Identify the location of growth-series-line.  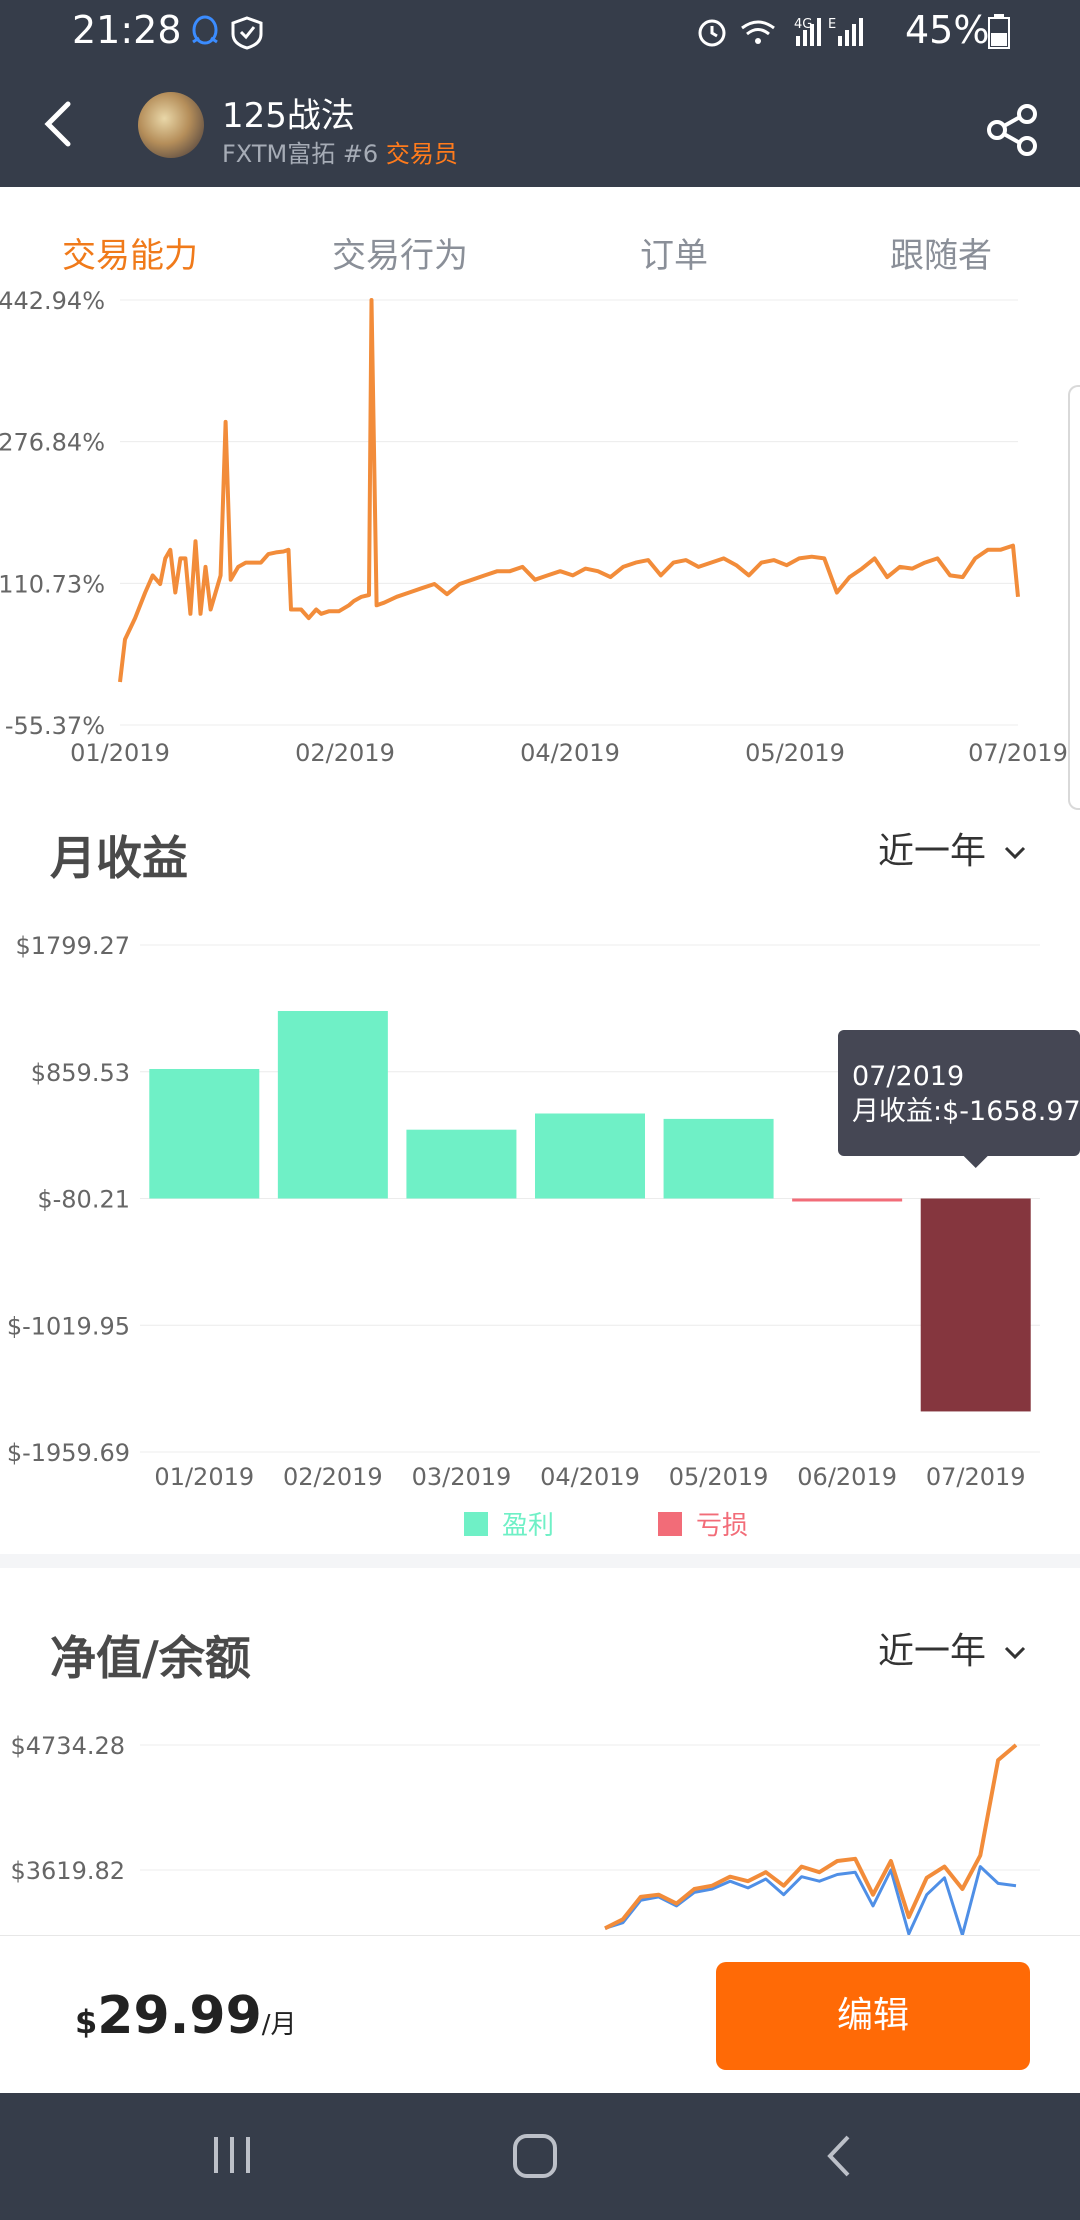
(569, 490).